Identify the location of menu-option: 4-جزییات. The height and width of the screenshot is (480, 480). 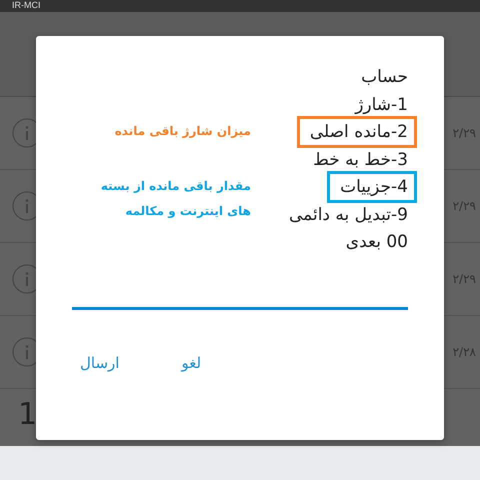
(372, 187).